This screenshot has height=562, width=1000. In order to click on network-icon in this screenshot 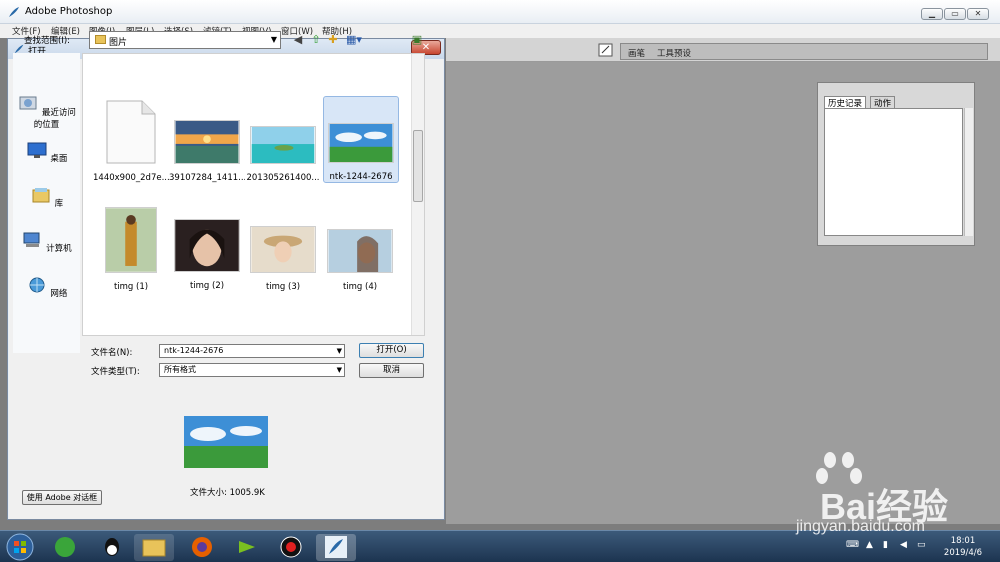, I will do `click(37, 285)`.